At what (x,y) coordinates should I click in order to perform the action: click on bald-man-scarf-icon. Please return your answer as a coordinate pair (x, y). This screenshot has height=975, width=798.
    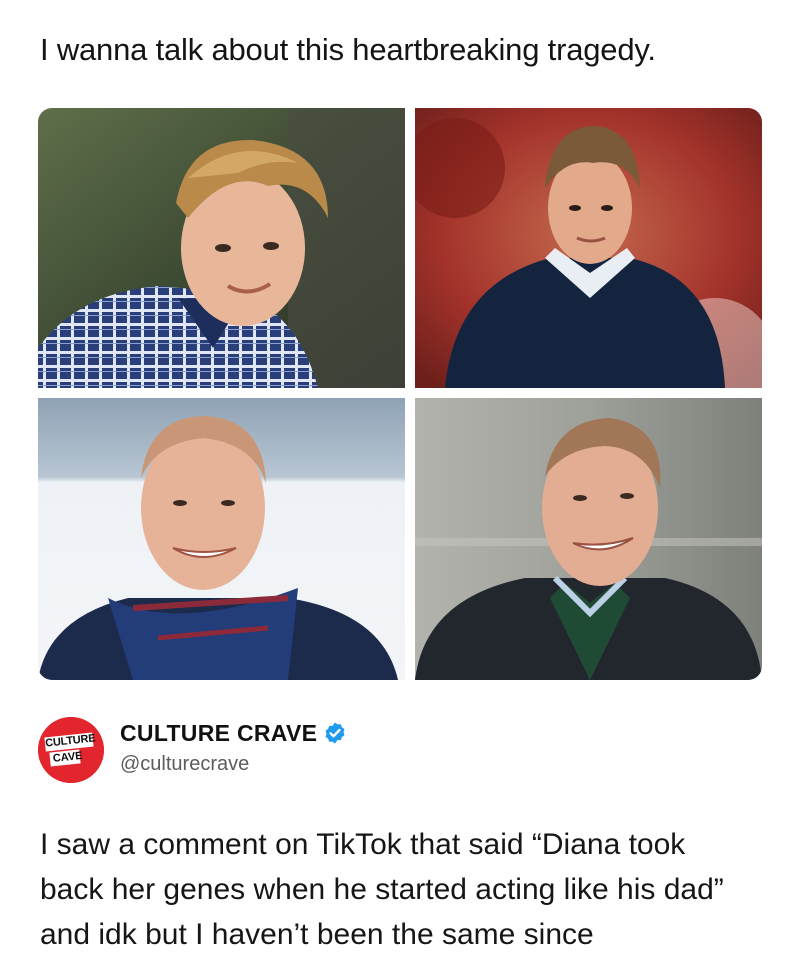
    Looking at the image, I should click on (221, 539).